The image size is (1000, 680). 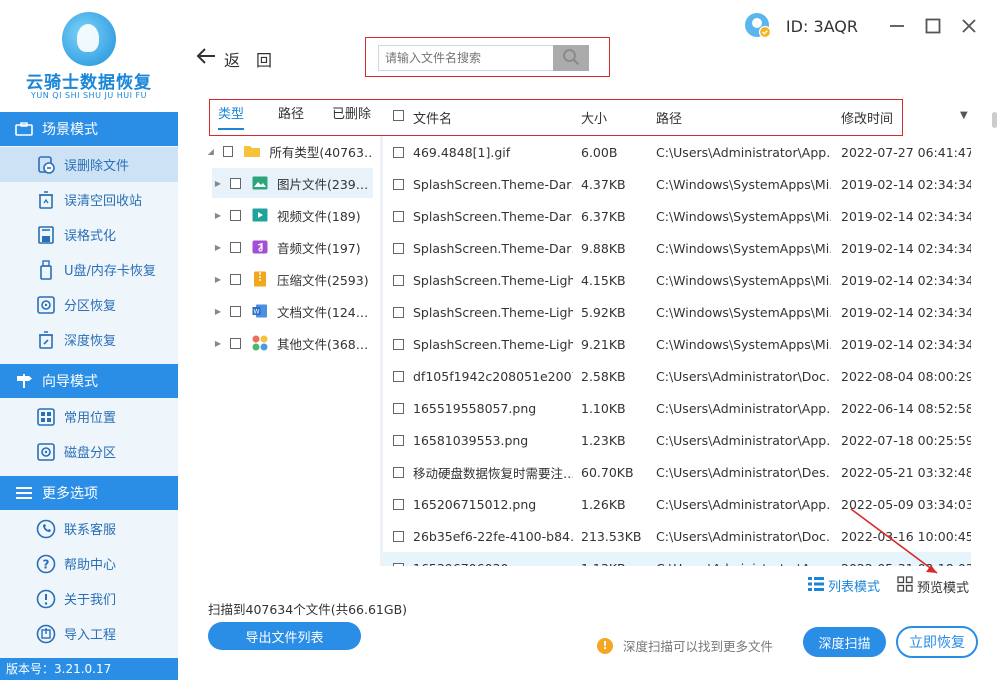 What do you see at coordinates (432, 117) in the screenshot?
I see `column-header-name: 文件名` at bounding box center [432, 117].